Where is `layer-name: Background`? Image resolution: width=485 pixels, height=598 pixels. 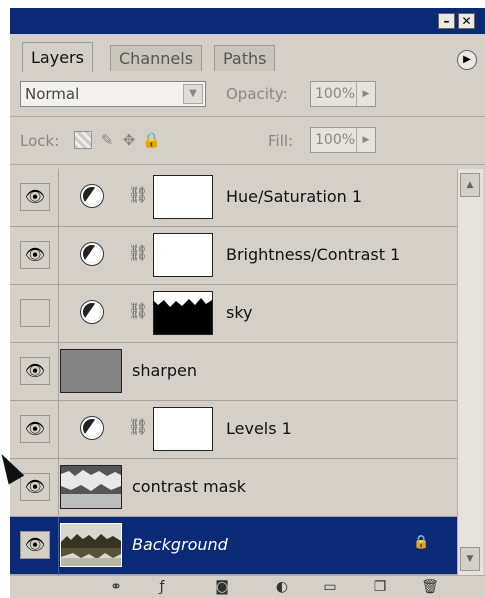
layer-name: Background is located at coordinates (180, 544).